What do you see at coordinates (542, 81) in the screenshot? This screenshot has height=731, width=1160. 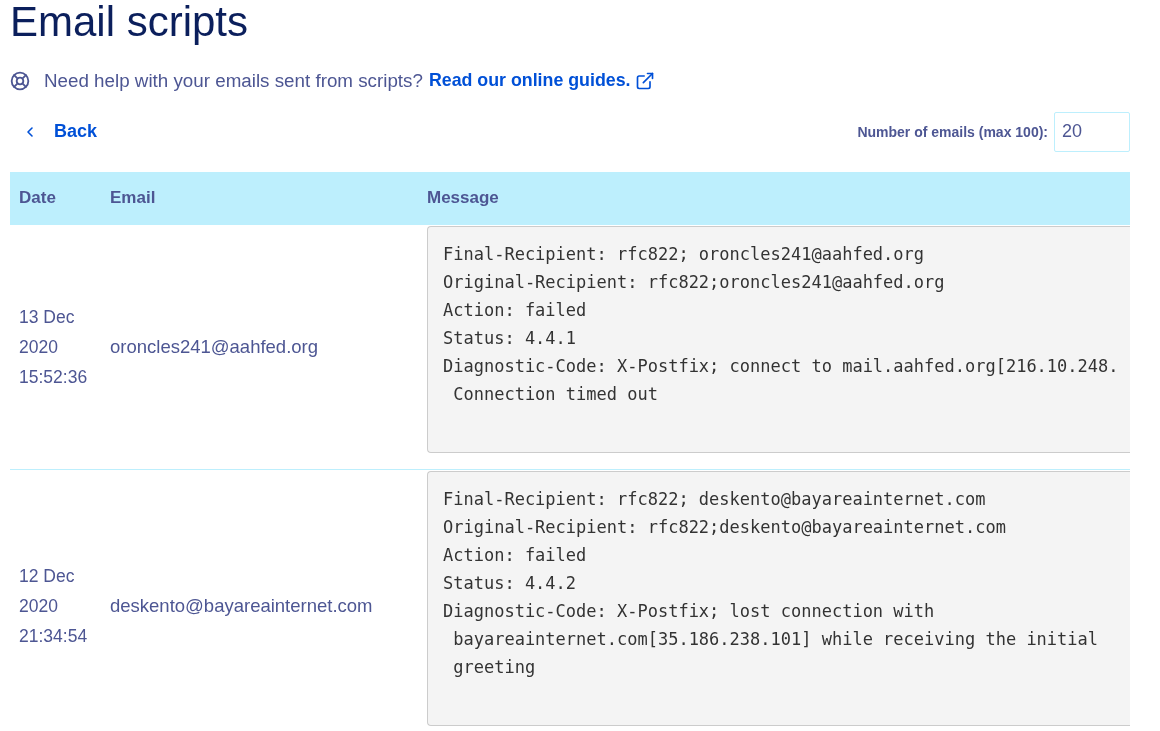 I see `guides-link: Read our online guides.` at bounding box center [542, 81].